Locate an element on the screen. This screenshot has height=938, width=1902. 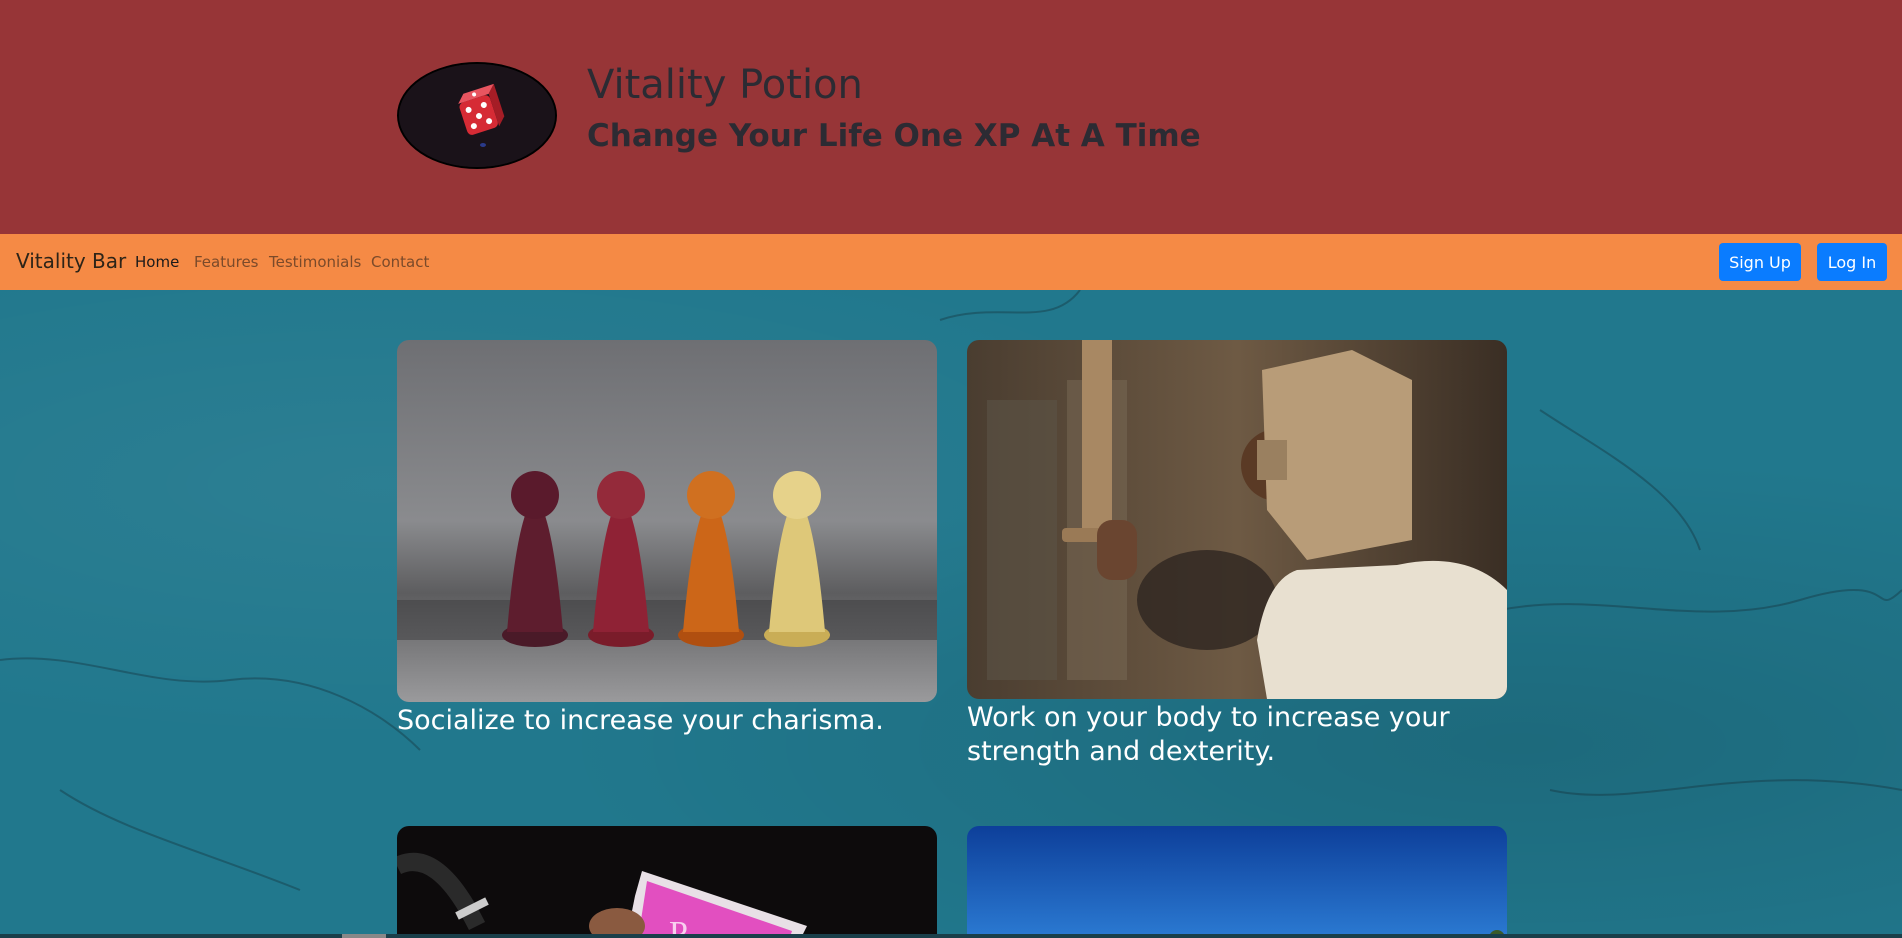
horizontal-scrollbar is located at coordinates (951, 936).